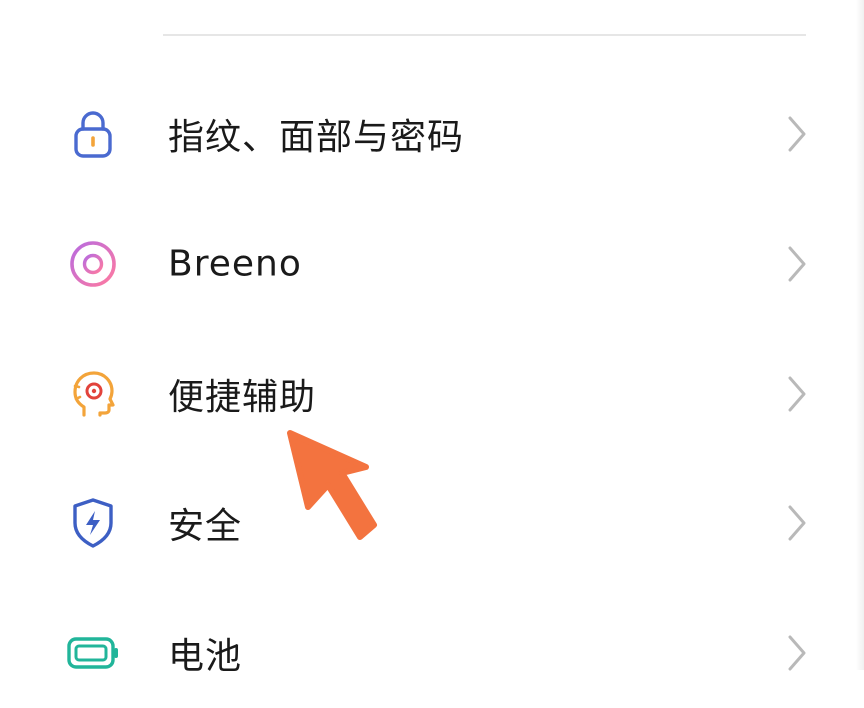 Image resolution: width=864 pixels, height=708 pixels. Describe the element at coordinates (316, 137) in the screenshot. I see `settings-item-label: 指纹、面部与密码` at that location.